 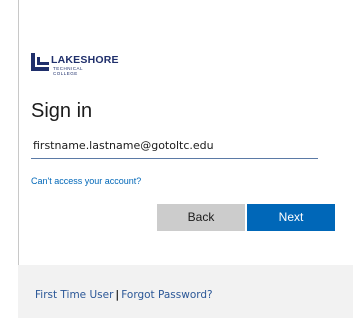 What do you see at coordinates (174, 148) in the screenshot?
I see `email-field` at bounding box center [174, 148].